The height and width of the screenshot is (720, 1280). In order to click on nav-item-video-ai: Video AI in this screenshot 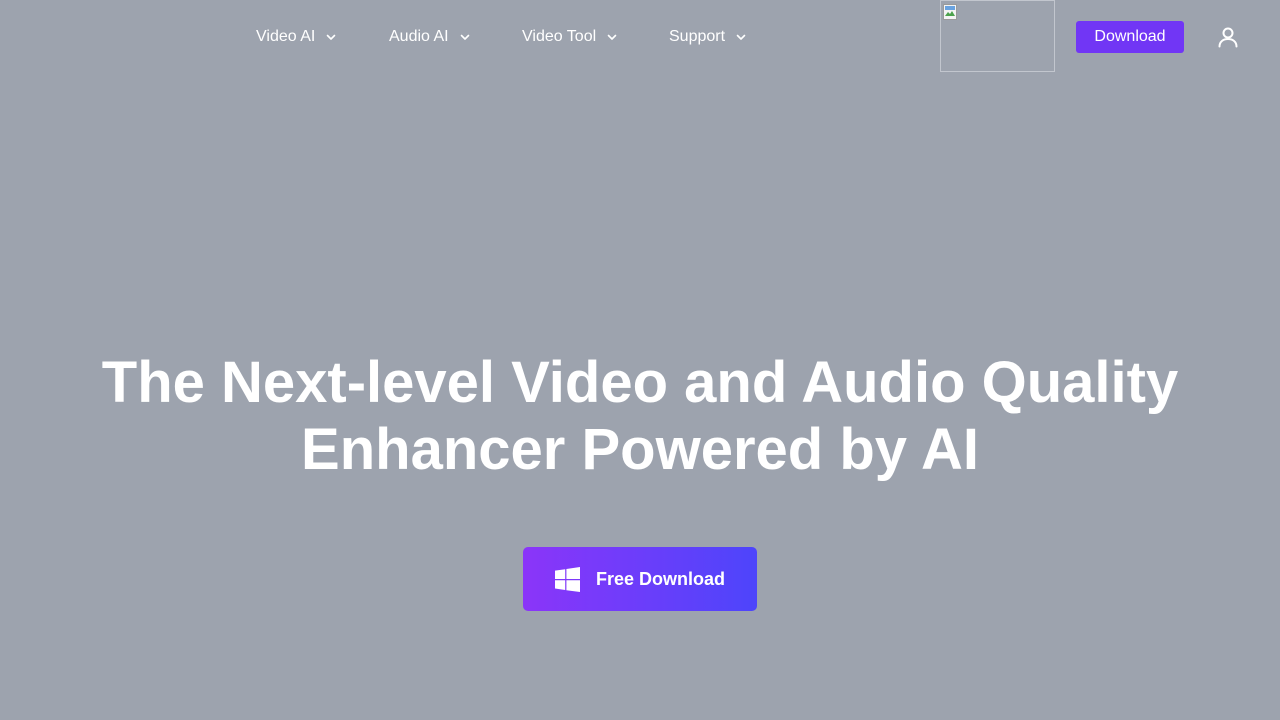, I will do `click(296, 37)`.